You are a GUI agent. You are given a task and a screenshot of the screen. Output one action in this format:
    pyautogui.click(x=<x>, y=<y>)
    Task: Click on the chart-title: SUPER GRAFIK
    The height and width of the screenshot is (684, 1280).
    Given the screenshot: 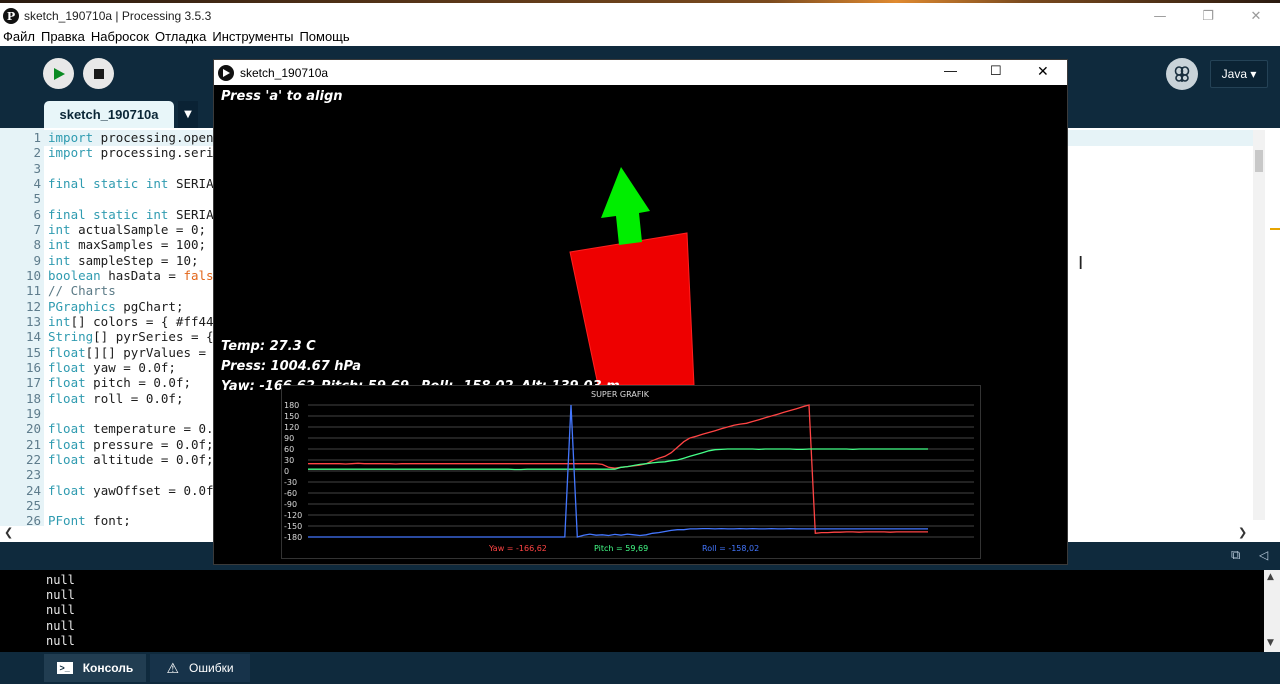 What is the action you would take?
    pyautogui.click(x=620, y=394)
    